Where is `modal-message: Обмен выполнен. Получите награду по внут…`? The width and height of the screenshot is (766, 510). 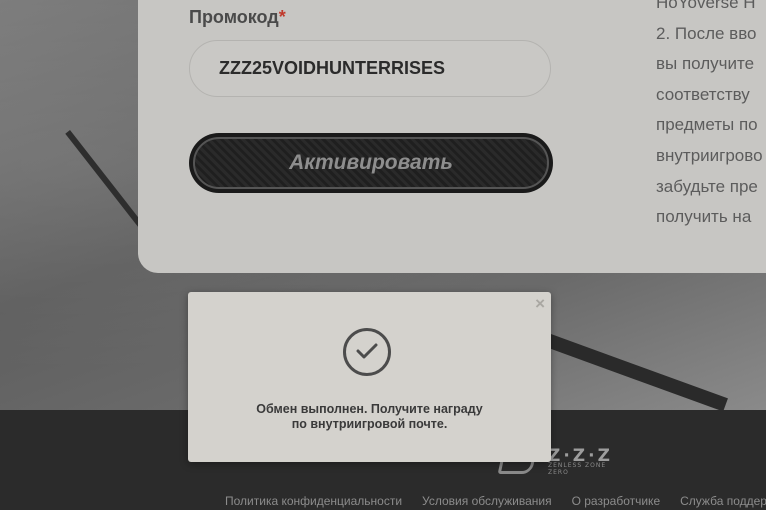 modal-message: Обмен выполнен. Получите награду по внут… is located at coordinates (369, 417).